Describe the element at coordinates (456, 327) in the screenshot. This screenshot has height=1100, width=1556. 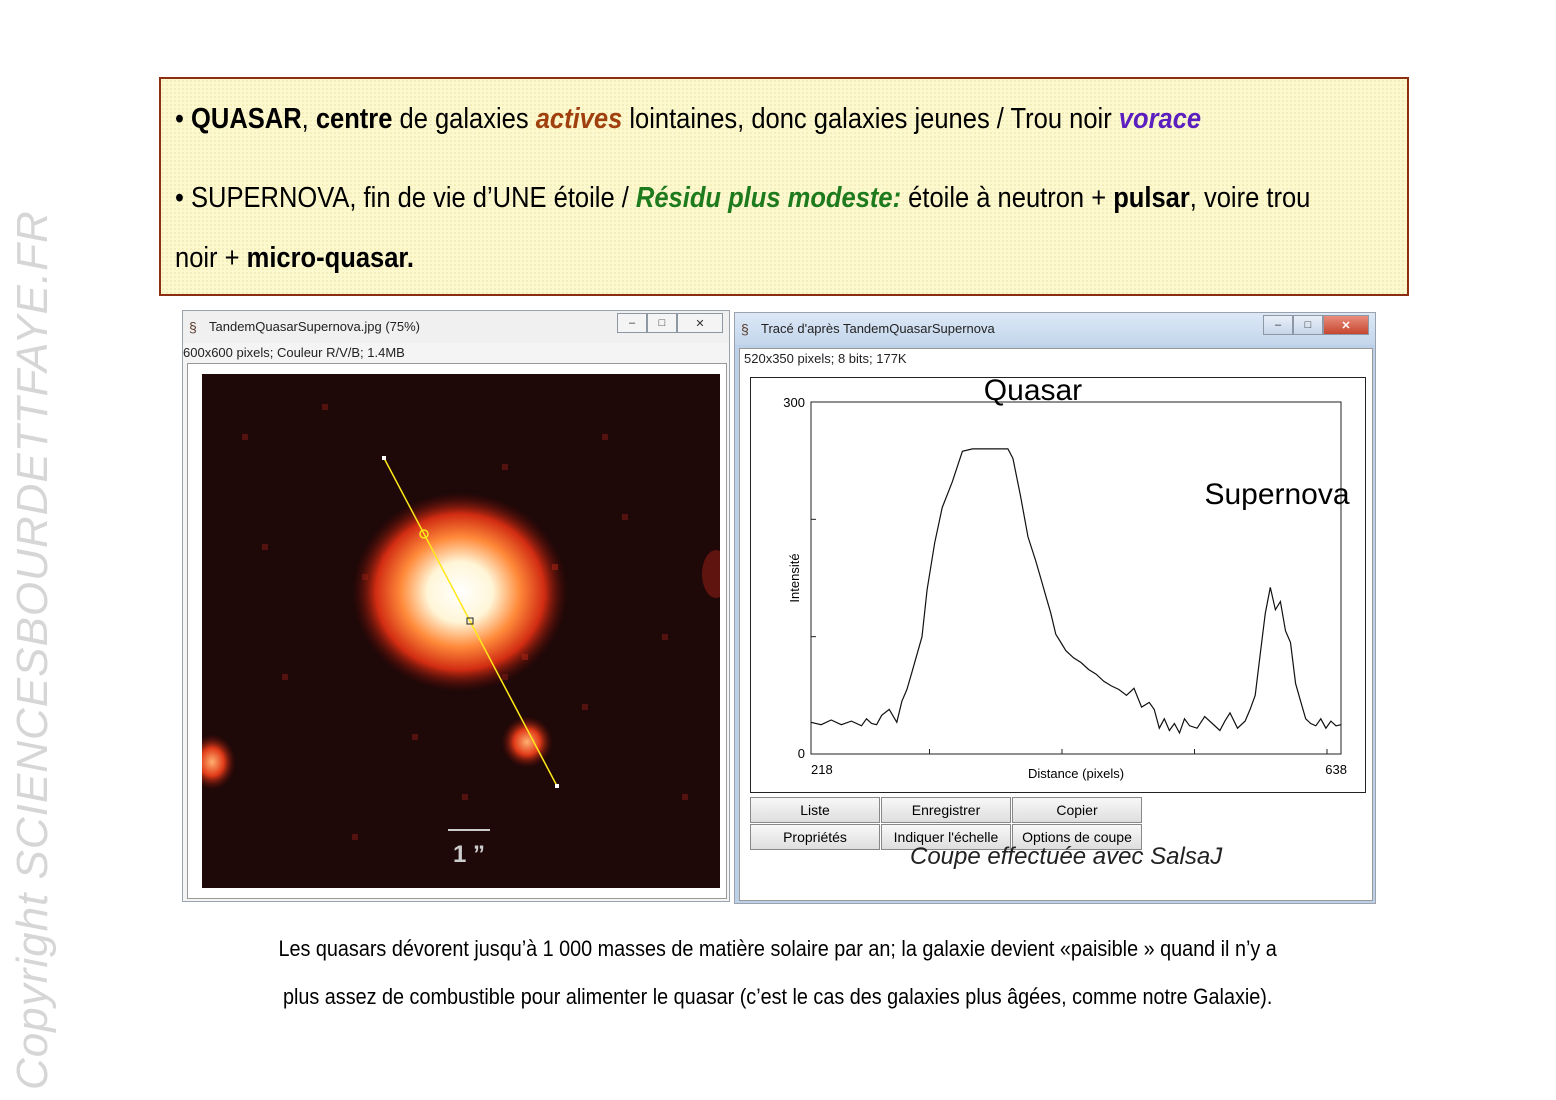
I see `image-window-titlebar: § TandemQuasarSupernova.jpg (75%) – □ ✕` at that location.